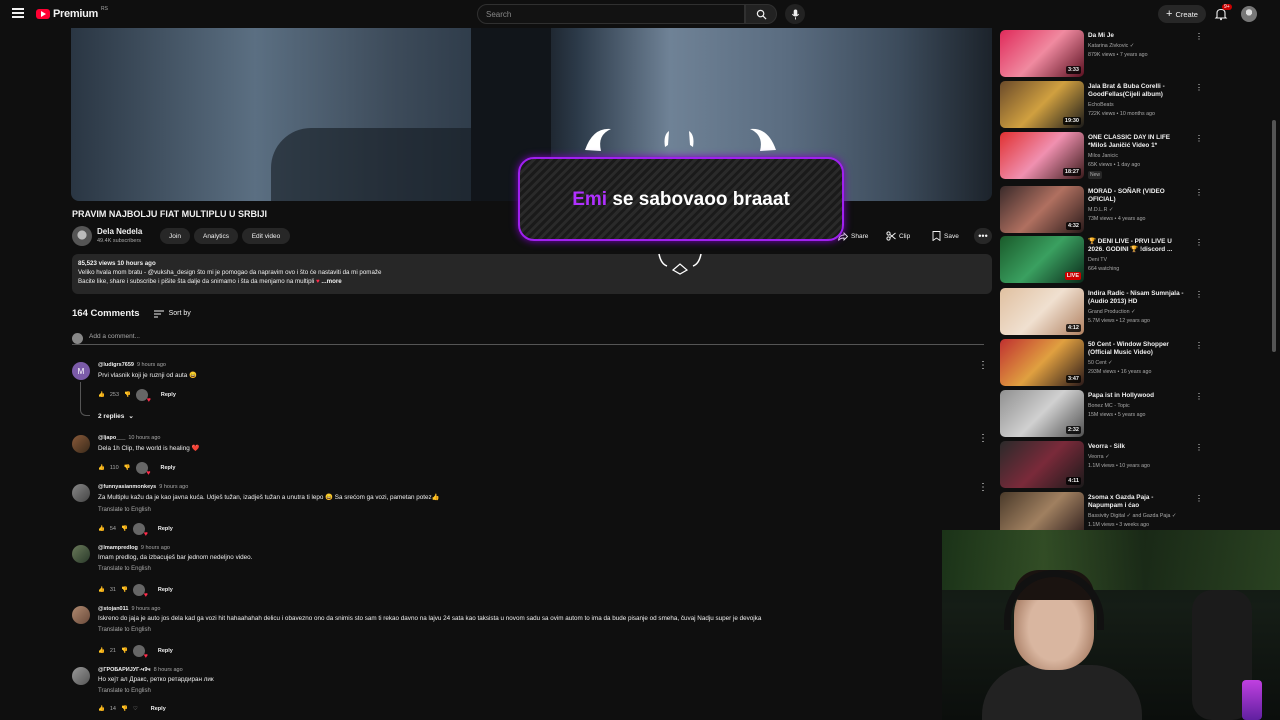 Image resolution: width=1280 pixels, height=720 pixels. What do you see at coordinates (1099, 457) in the screenshot?
I see `related-channel: Veorra ✓` at bounding box center [1099, 457].